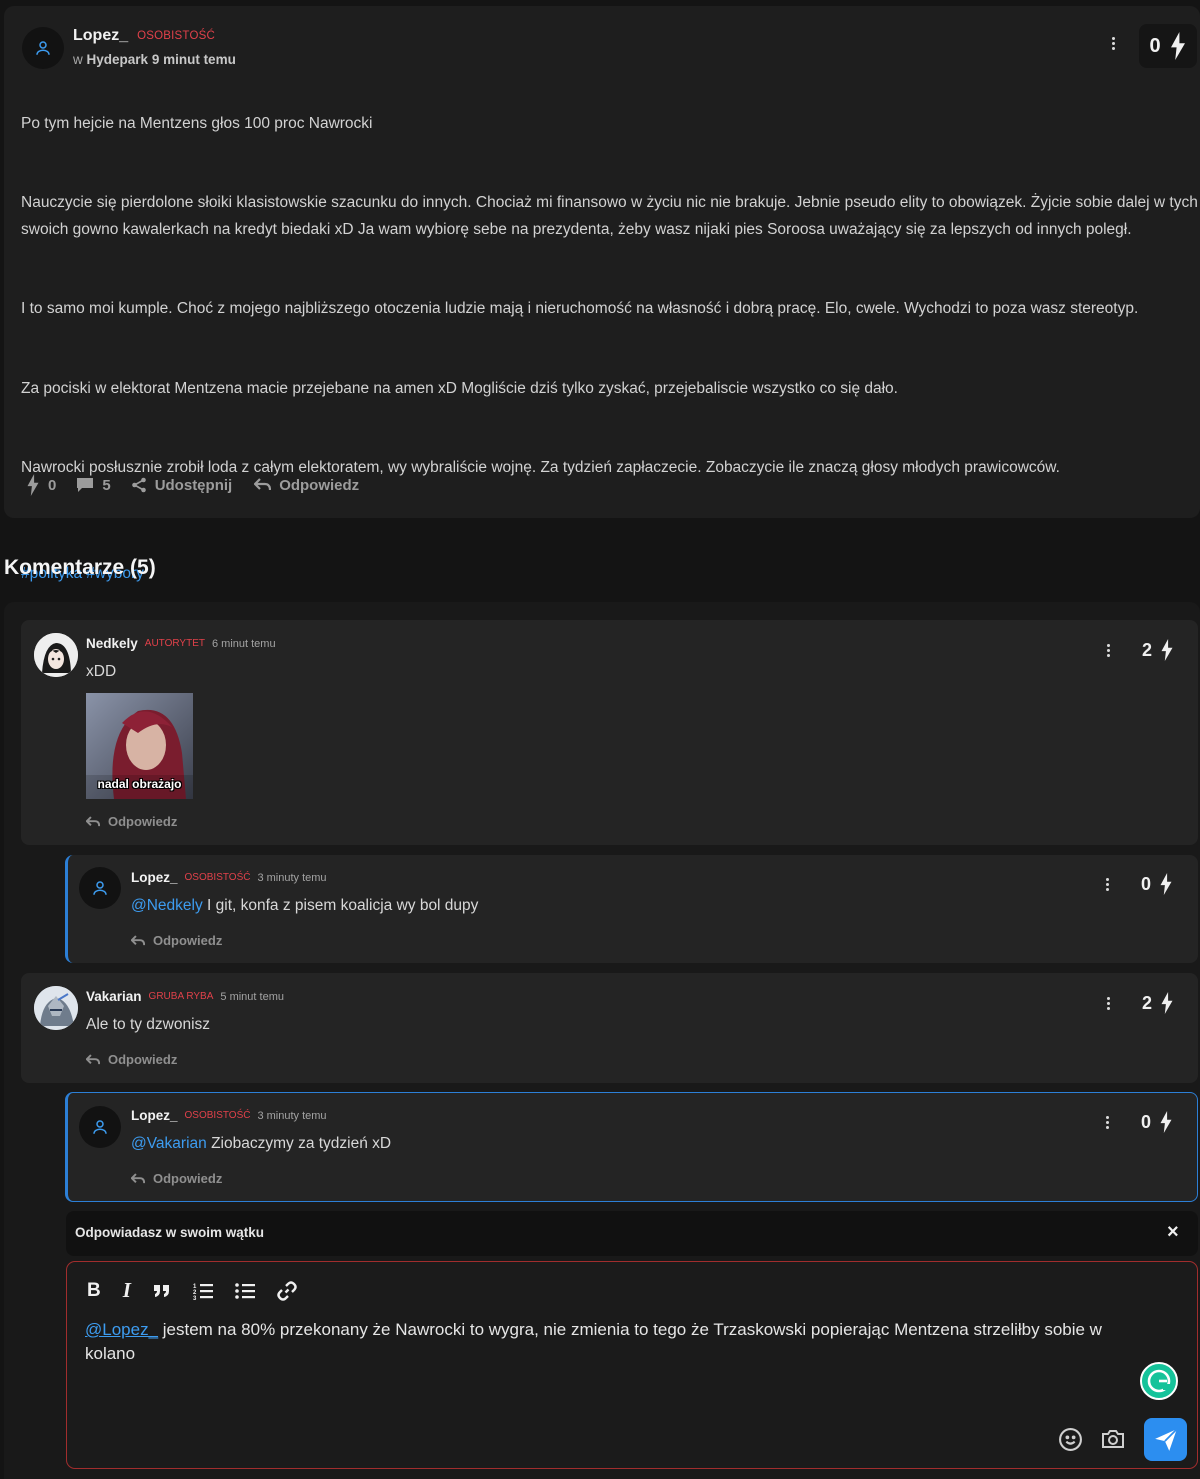 The width and height of the screenshot is (1200, 1479). I want to click on comment-author: Nedkely, so click(112, 643).